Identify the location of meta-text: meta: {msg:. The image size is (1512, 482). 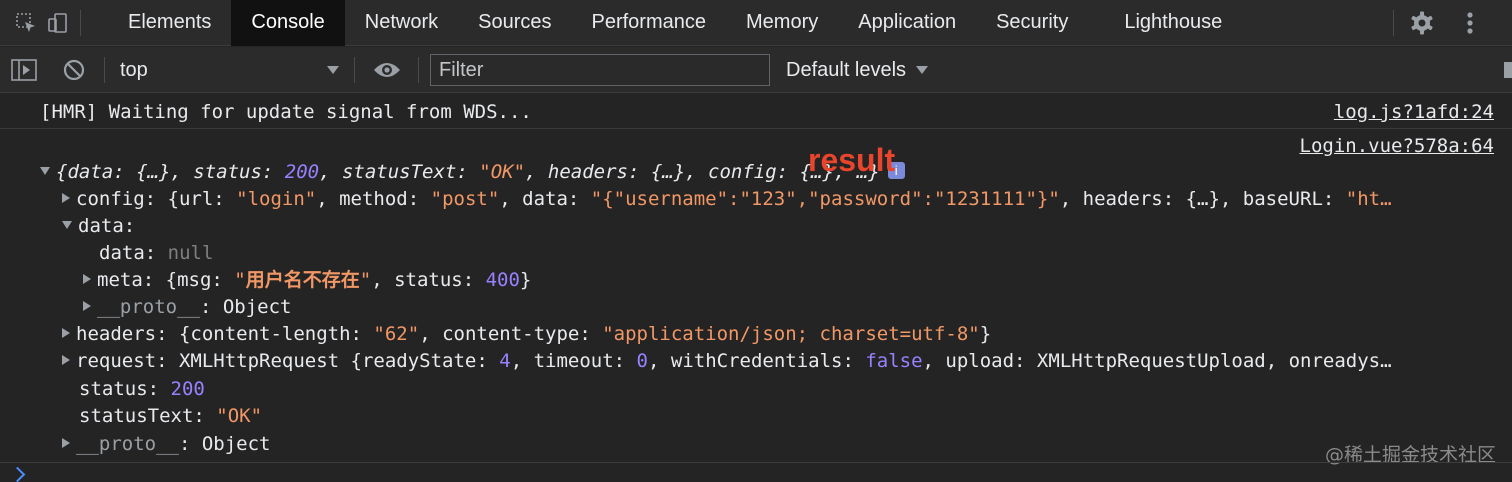
(166, 280).